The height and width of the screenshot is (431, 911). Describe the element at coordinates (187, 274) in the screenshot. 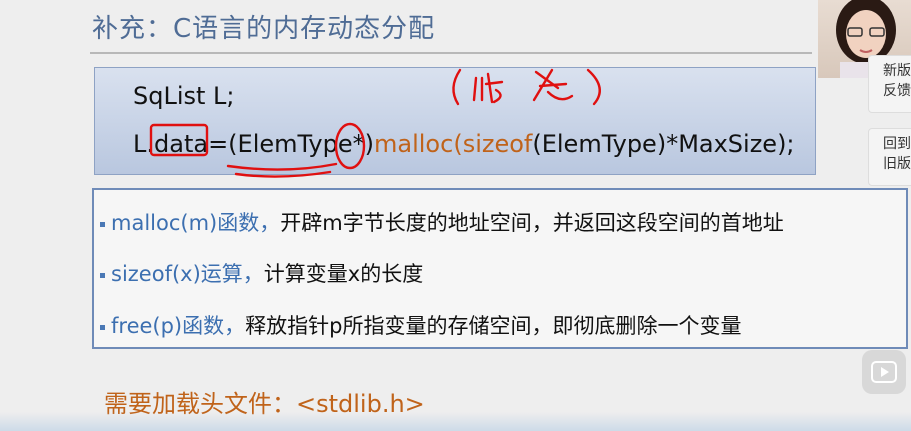

I see `bullet-function: sizeof(x)运算，` at that location.